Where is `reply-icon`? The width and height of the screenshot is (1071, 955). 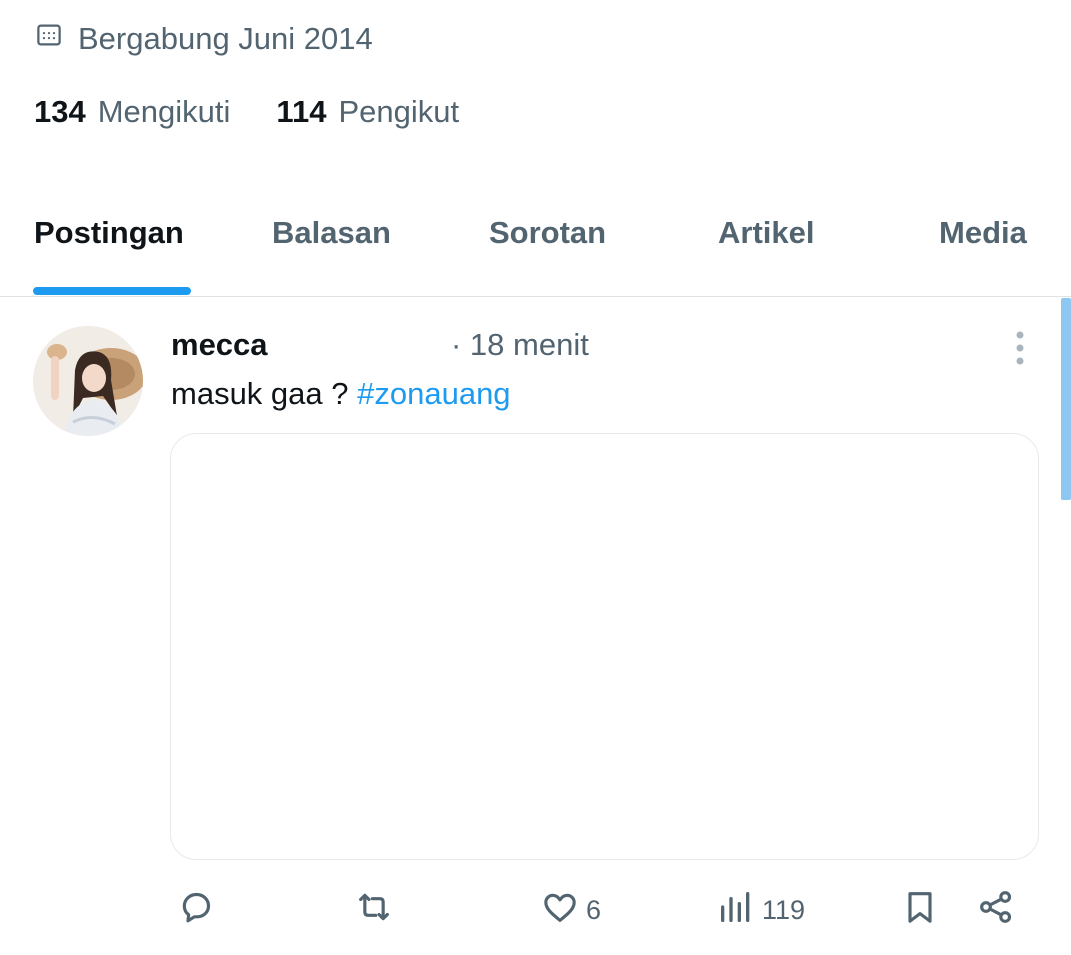 reply-icon is located at coordinates (196, 910).